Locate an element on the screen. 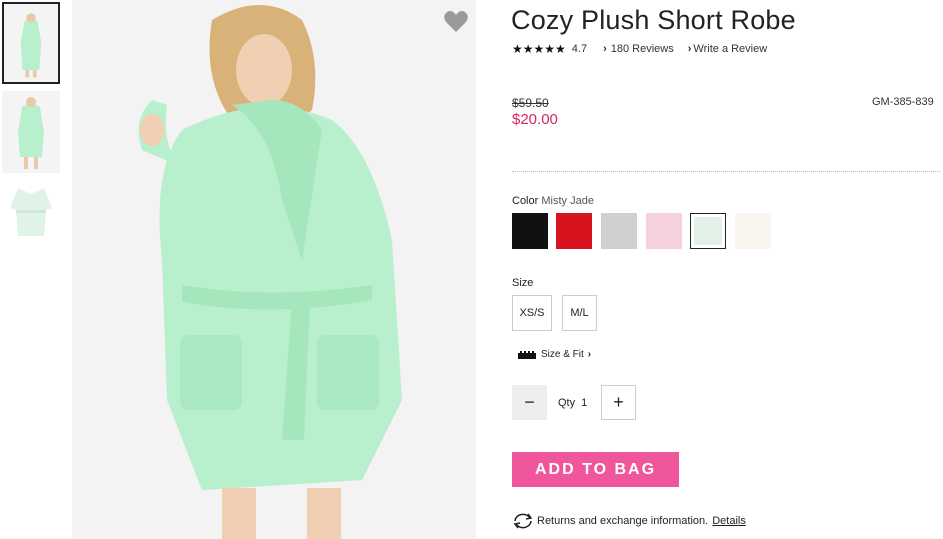 Image resolution: width=943 pixels, height=539 pixels. original-price: $59.50 is located at coordinates (530, 103).